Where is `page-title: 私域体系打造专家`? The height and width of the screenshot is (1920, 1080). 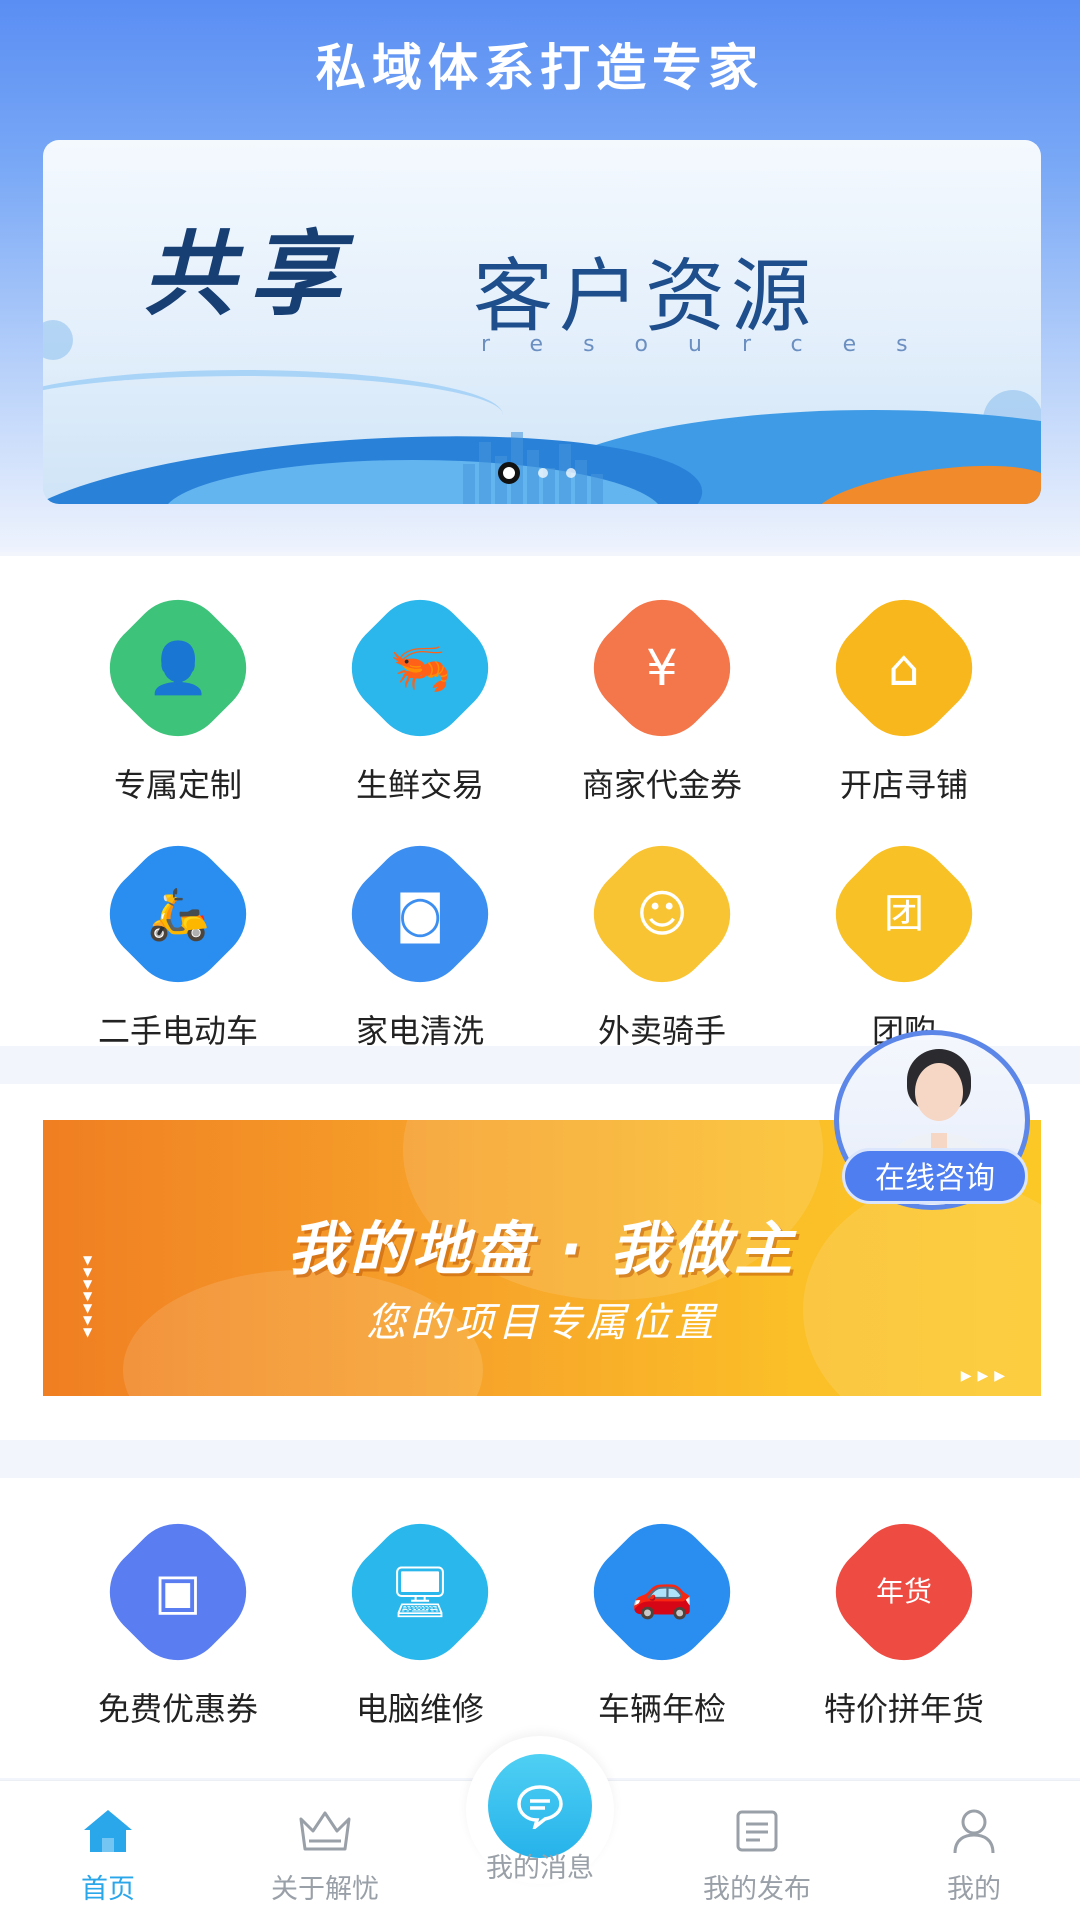
page-title: 私域体系打造专家 is located at coordinates (540, 68).